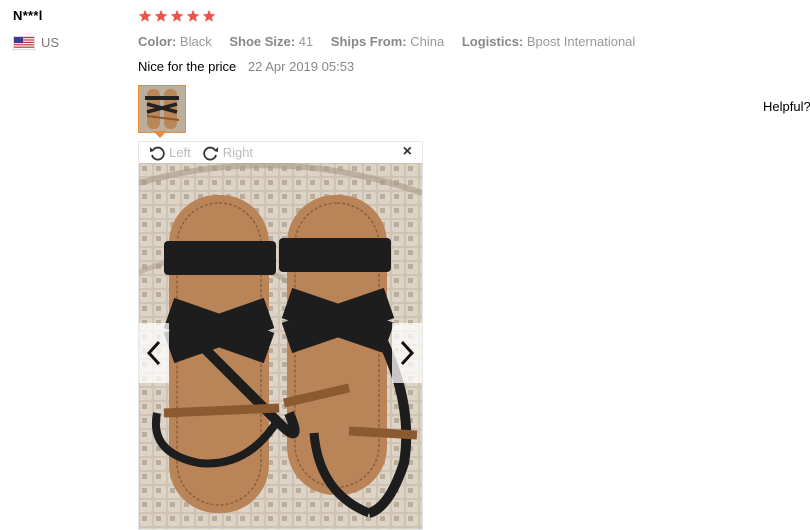  I want to click on reviewer-name: N***l, so click(28, 15).